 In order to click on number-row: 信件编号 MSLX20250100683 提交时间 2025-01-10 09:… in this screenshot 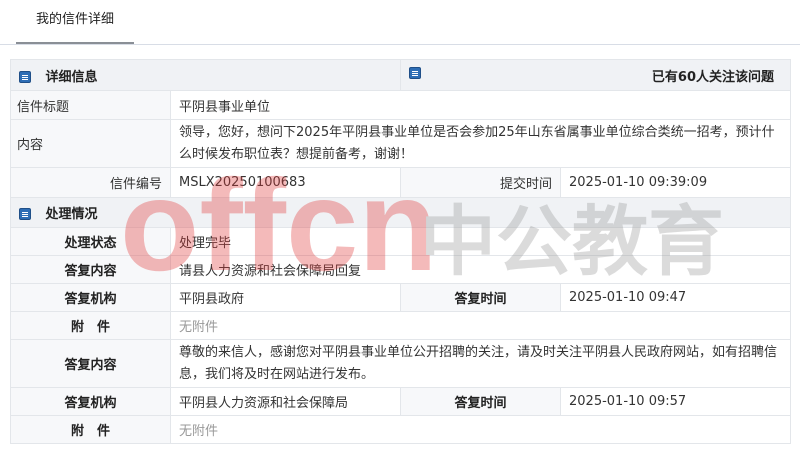, I will do `click(401, 182)`.